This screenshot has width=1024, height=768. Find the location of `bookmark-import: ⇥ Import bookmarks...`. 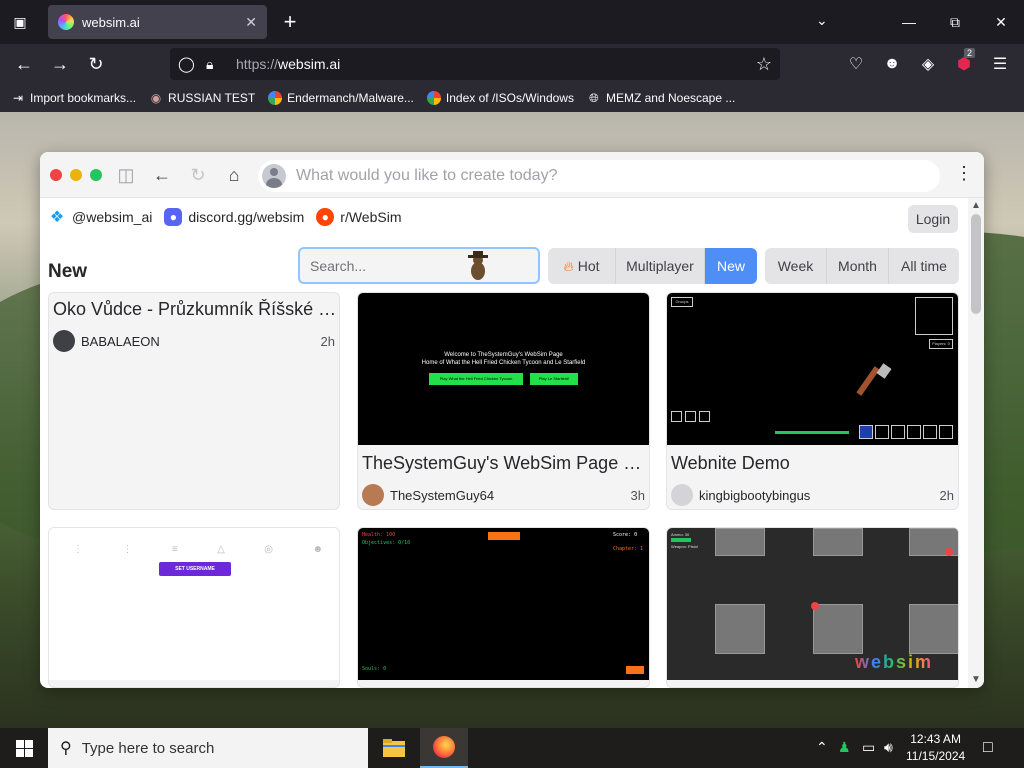

bookmark-import: ⇥ Import bookmarks... is located at coordinates (73, 98).